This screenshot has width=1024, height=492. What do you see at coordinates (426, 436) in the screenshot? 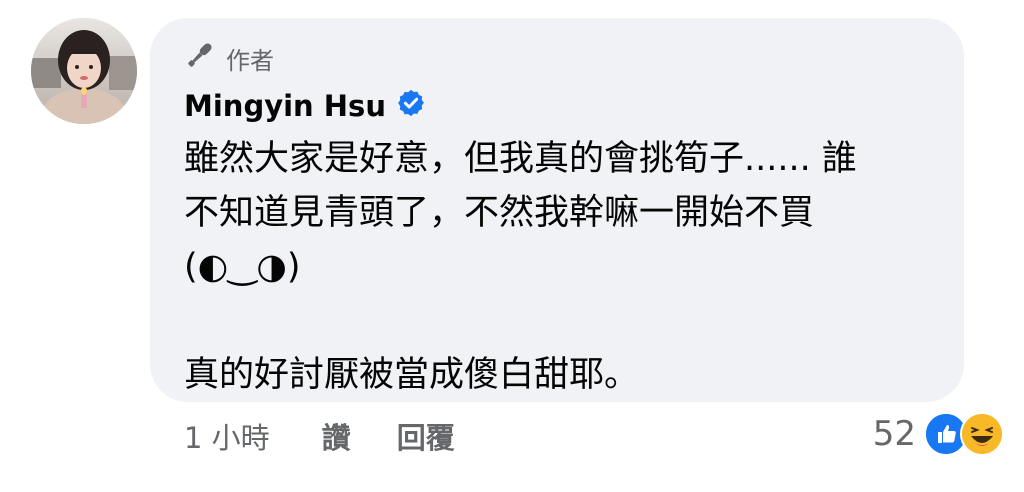
I see `reply-button: 回覆` at bounding box center [426, 436].